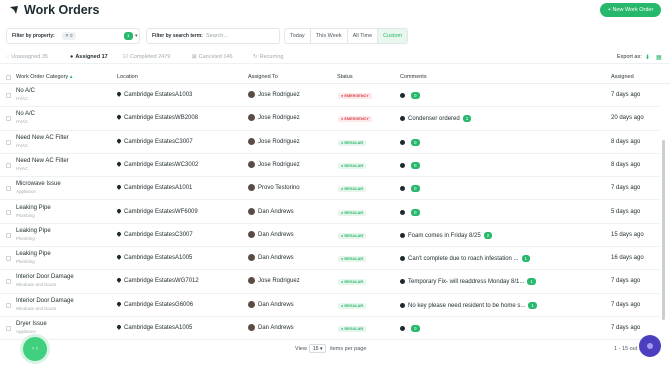 The width and height of the screenshot is (670, 366). What do you see at coordinates (659, 57) in the screenshot?
I see `spreadsheet-export-icon: ▦` at bounding box center [659, 57].